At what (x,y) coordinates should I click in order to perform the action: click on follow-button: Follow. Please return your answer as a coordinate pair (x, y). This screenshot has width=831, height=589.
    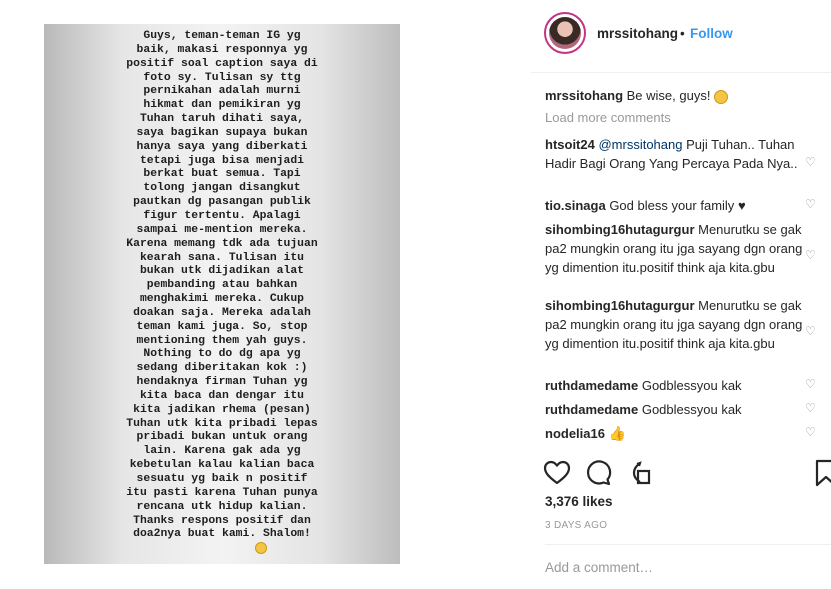
    Looking at the image, I should click on (711, 33).